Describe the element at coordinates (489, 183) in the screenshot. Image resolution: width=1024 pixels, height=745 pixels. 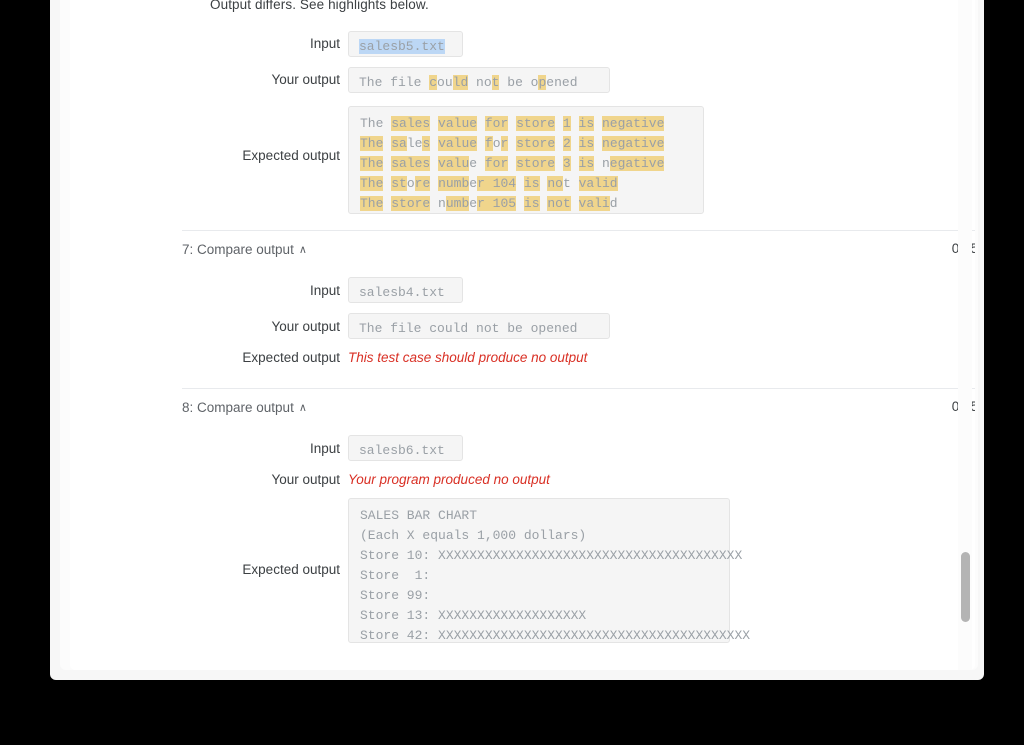
I see `diff-line: The store number 104 is not valid` at that location.